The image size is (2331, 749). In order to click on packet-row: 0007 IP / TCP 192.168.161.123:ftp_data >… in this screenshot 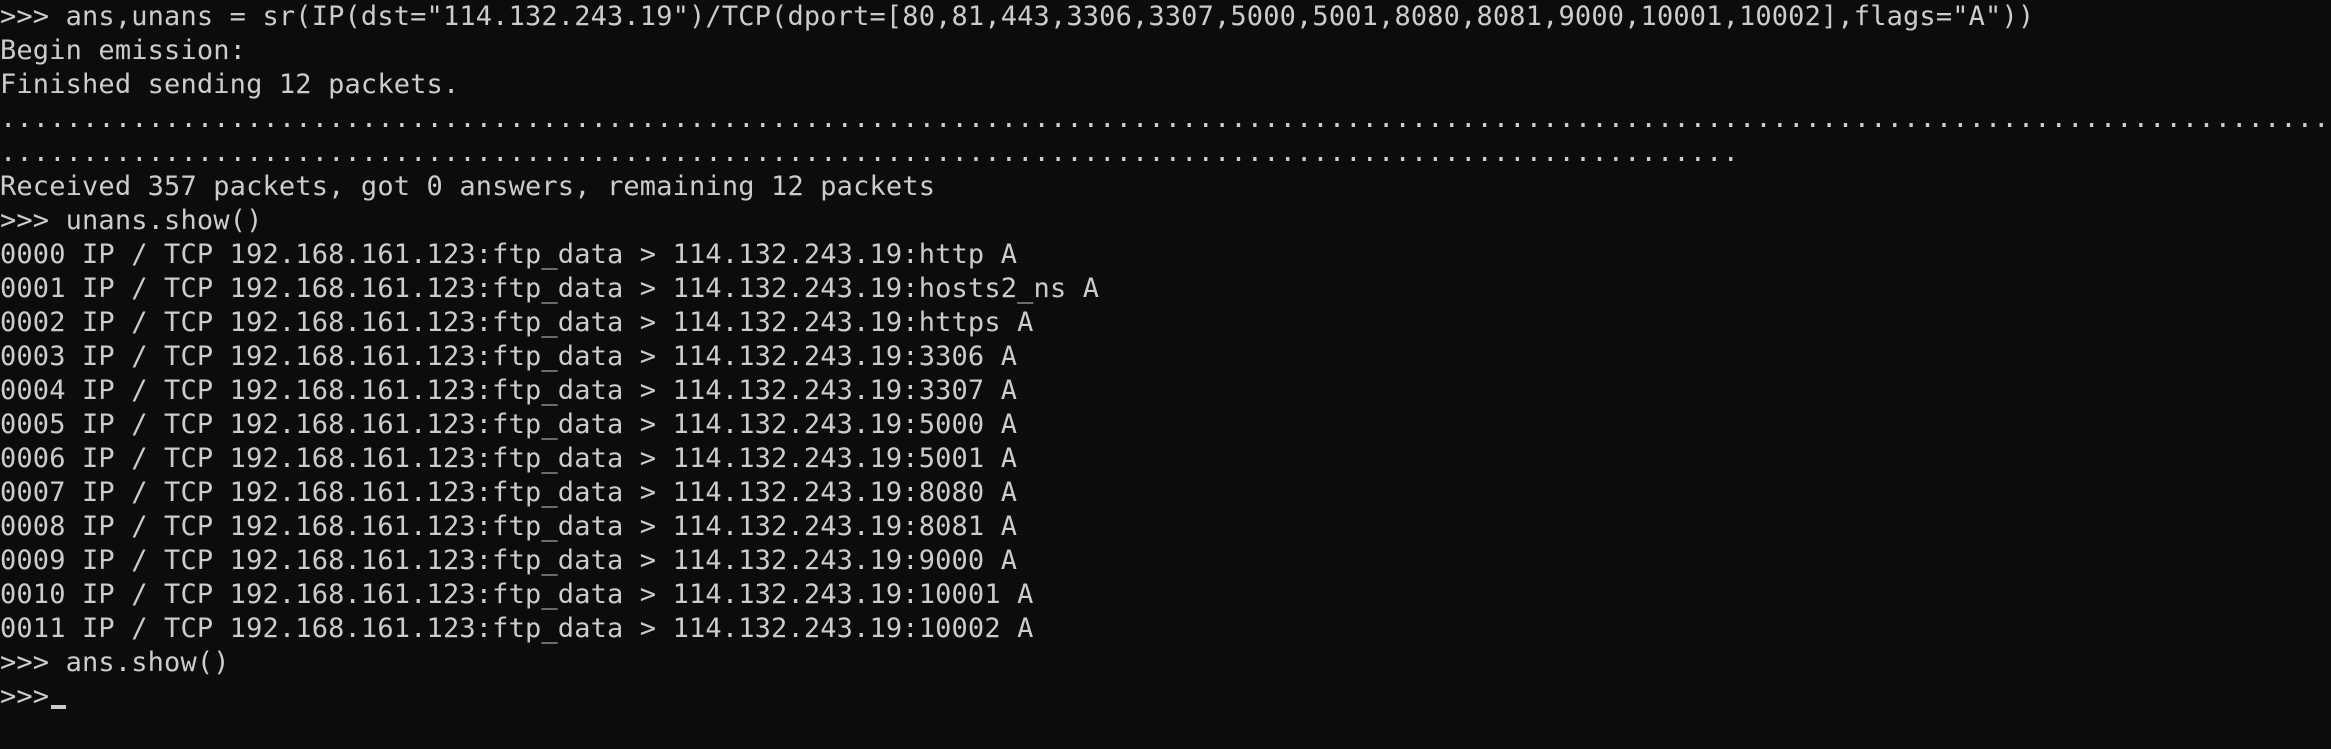, I will do `click(509, 492)`.